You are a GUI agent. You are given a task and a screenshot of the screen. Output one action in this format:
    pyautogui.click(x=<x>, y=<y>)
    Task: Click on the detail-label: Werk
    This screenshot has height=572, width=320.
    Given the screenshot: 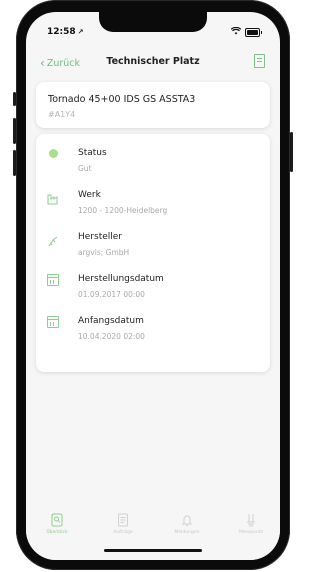 What is the action you would take?
    pyautogui.click(x=89, y=195)
    